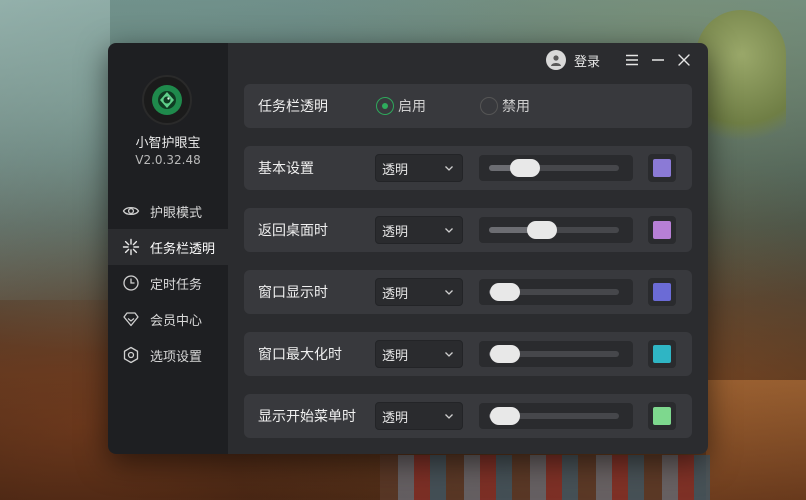 The height and width of the screenshot is (500, 806). Describe the element at coordinates (468, 168) in the screenshot. I see `setting-row: 基本设置 透明` at that location.